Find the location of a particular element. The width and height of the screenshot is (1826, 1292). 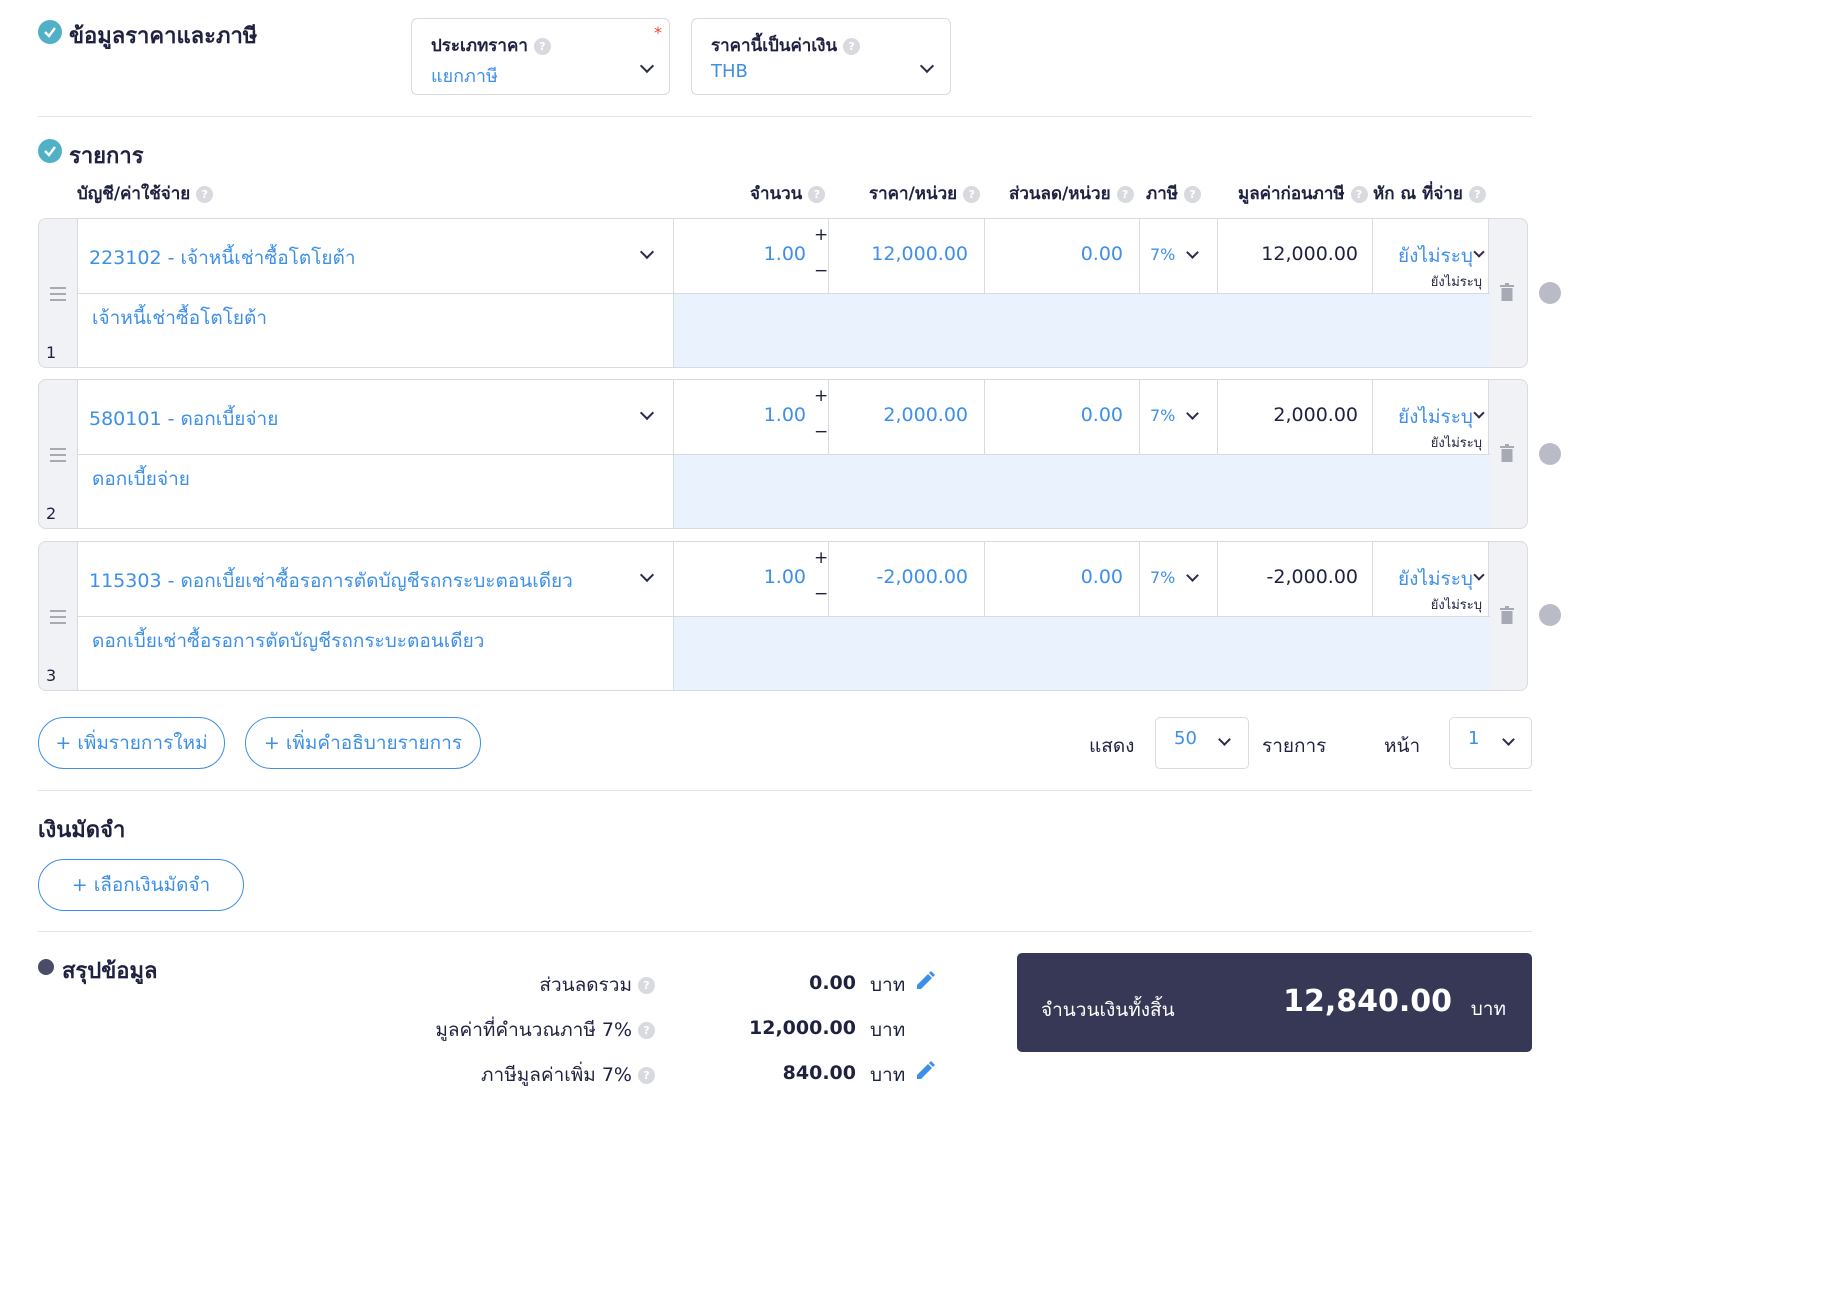

unit-price-input: -2,000.00 is located at coordinates (922, 577).